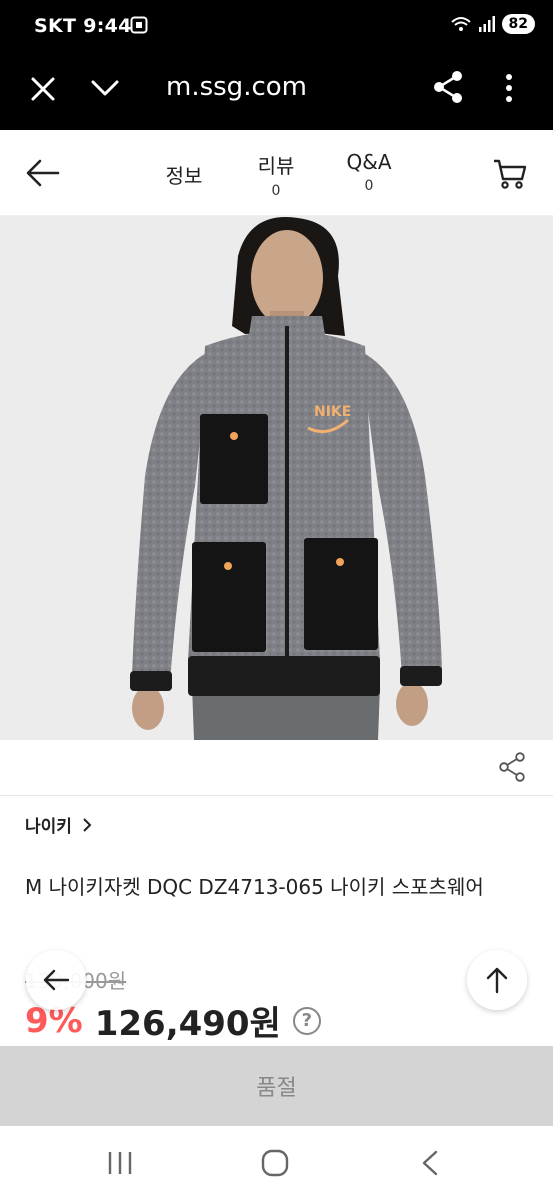 Image resolution: width=553 pixels, height=1200 pixels. I want to click on browser-toolbar: m.ssg.com, so click(276, 91).